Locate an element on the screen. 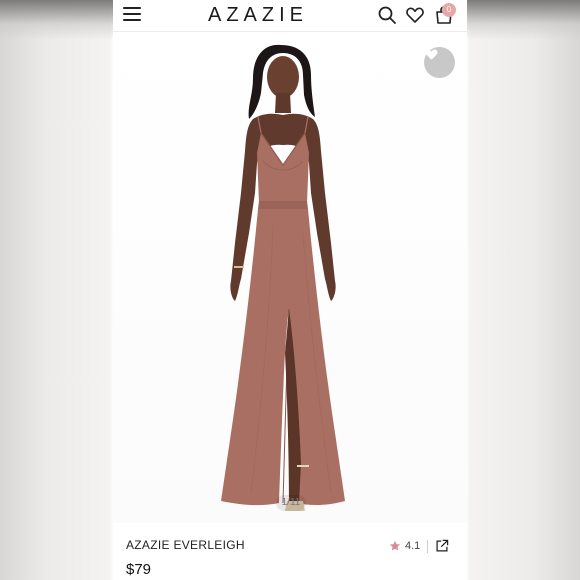 The image size is (580, 580). share-icon is located at coordinates (442, 546).